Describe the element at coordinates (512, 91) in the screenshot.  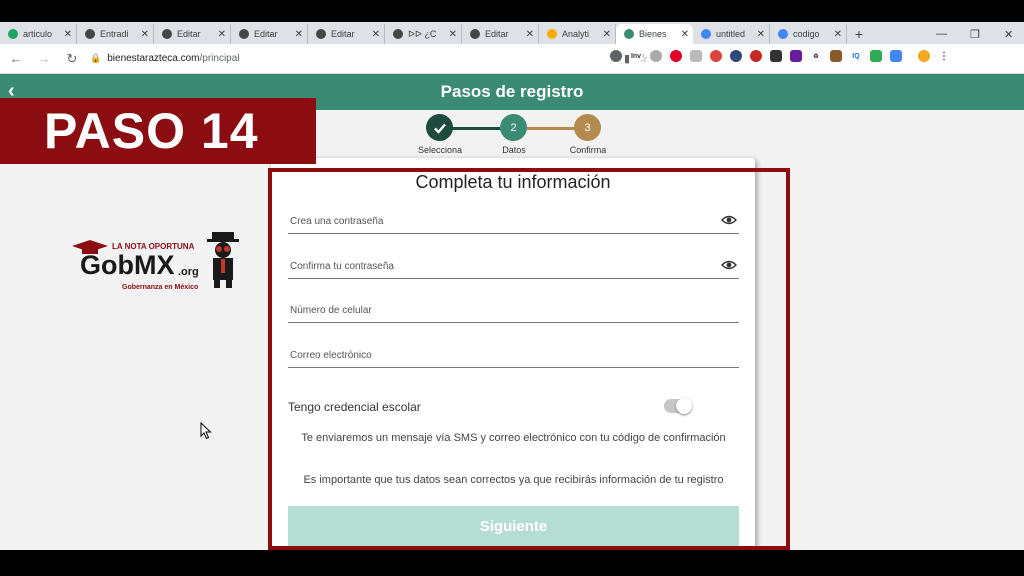
I see `page-title: Pasos de registro` at that location.